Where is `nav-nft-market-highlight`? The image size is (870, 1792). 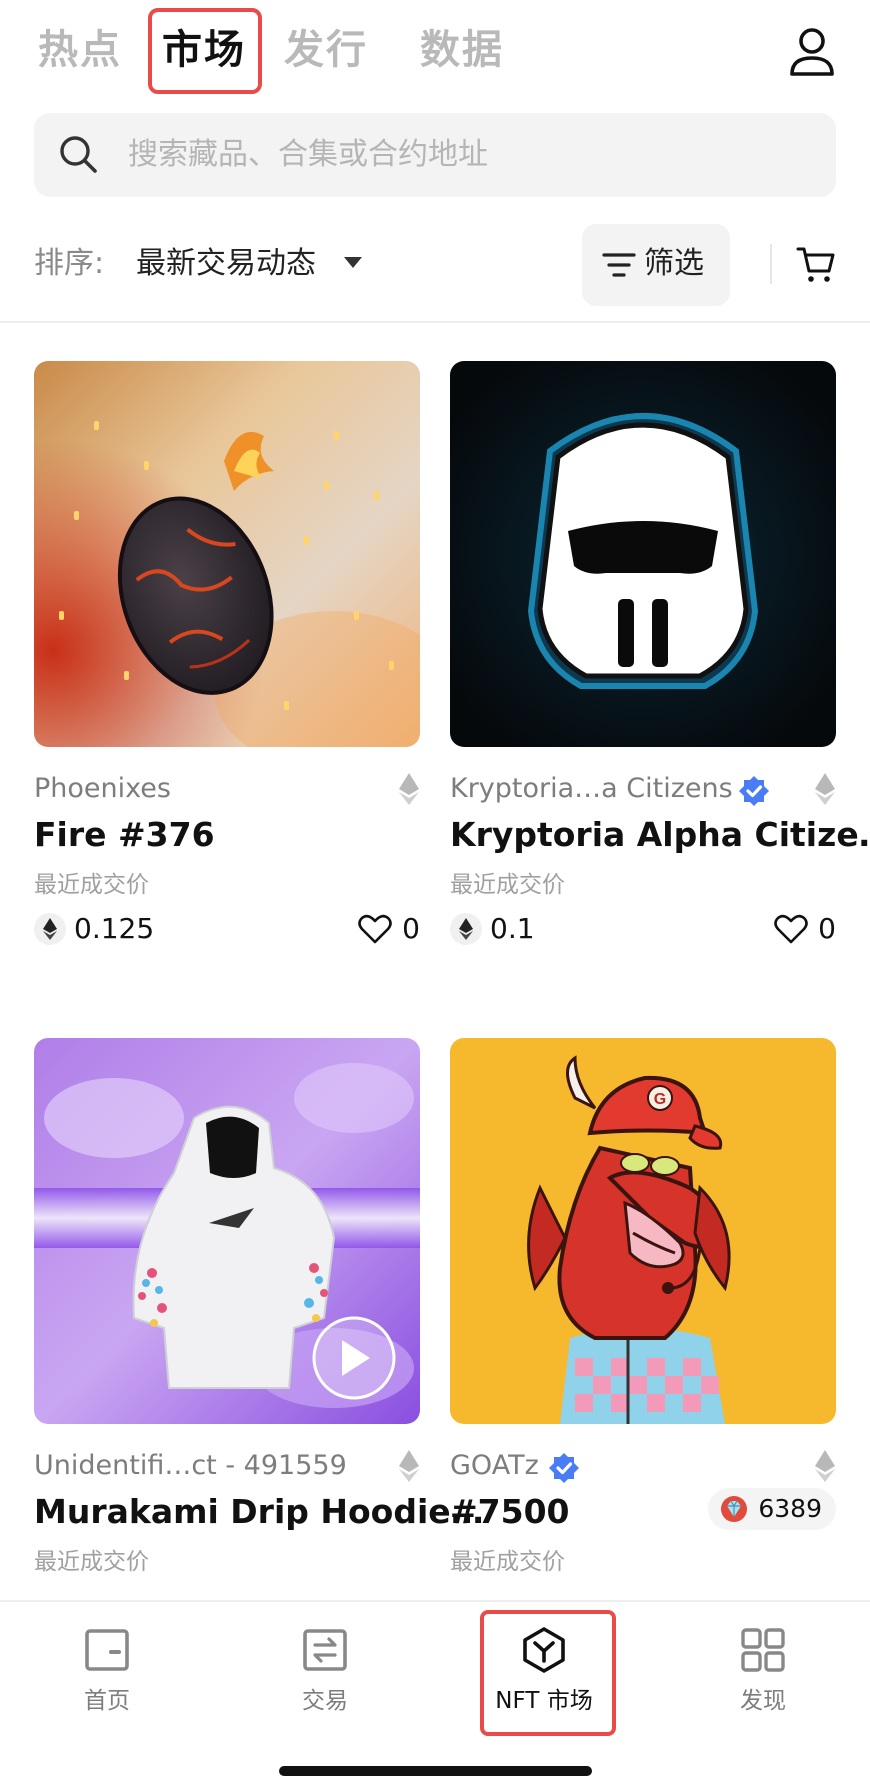 nav-nft-market-highlight is located at coordinates (548, 1673).